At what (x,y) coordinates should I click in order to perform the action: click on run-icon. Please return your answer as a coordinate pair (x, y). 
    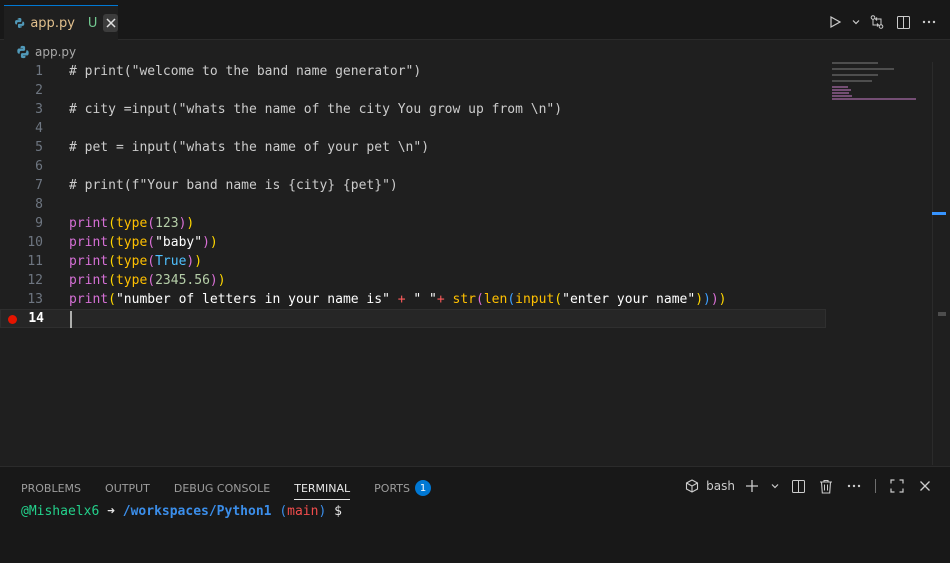
    Looking at the image, I should click on (835, 22).